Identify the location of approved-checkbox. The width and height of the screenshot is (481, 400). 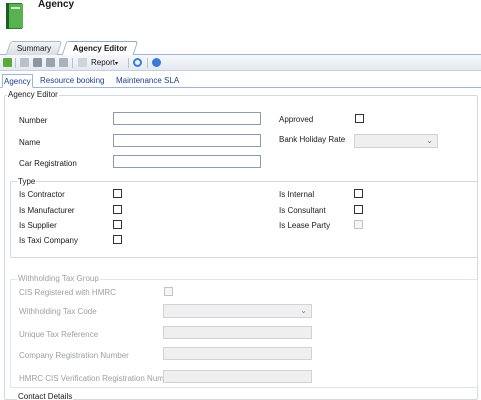
(359, 118).